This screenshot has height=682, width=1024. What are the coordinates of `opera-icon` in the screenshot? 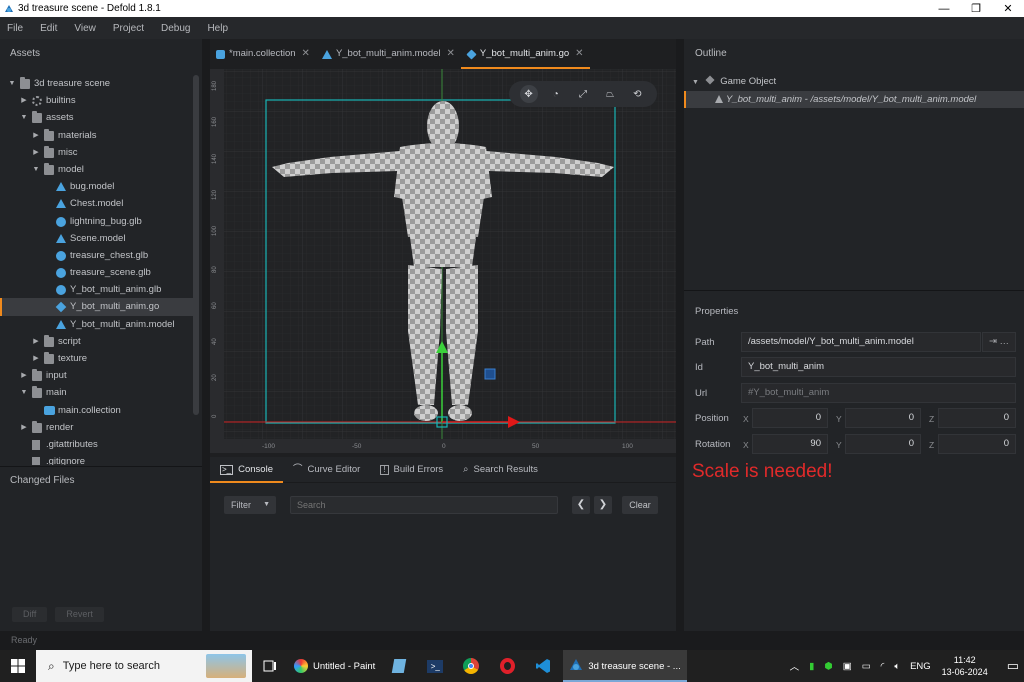 It's located at (507, 666).